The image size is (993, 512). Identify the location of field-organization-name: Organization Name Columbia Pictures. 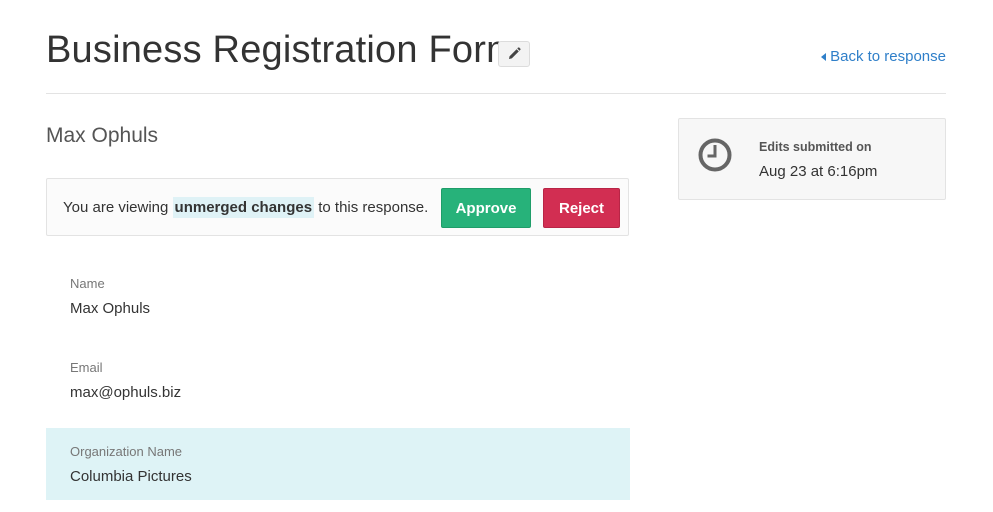
(338, 464).